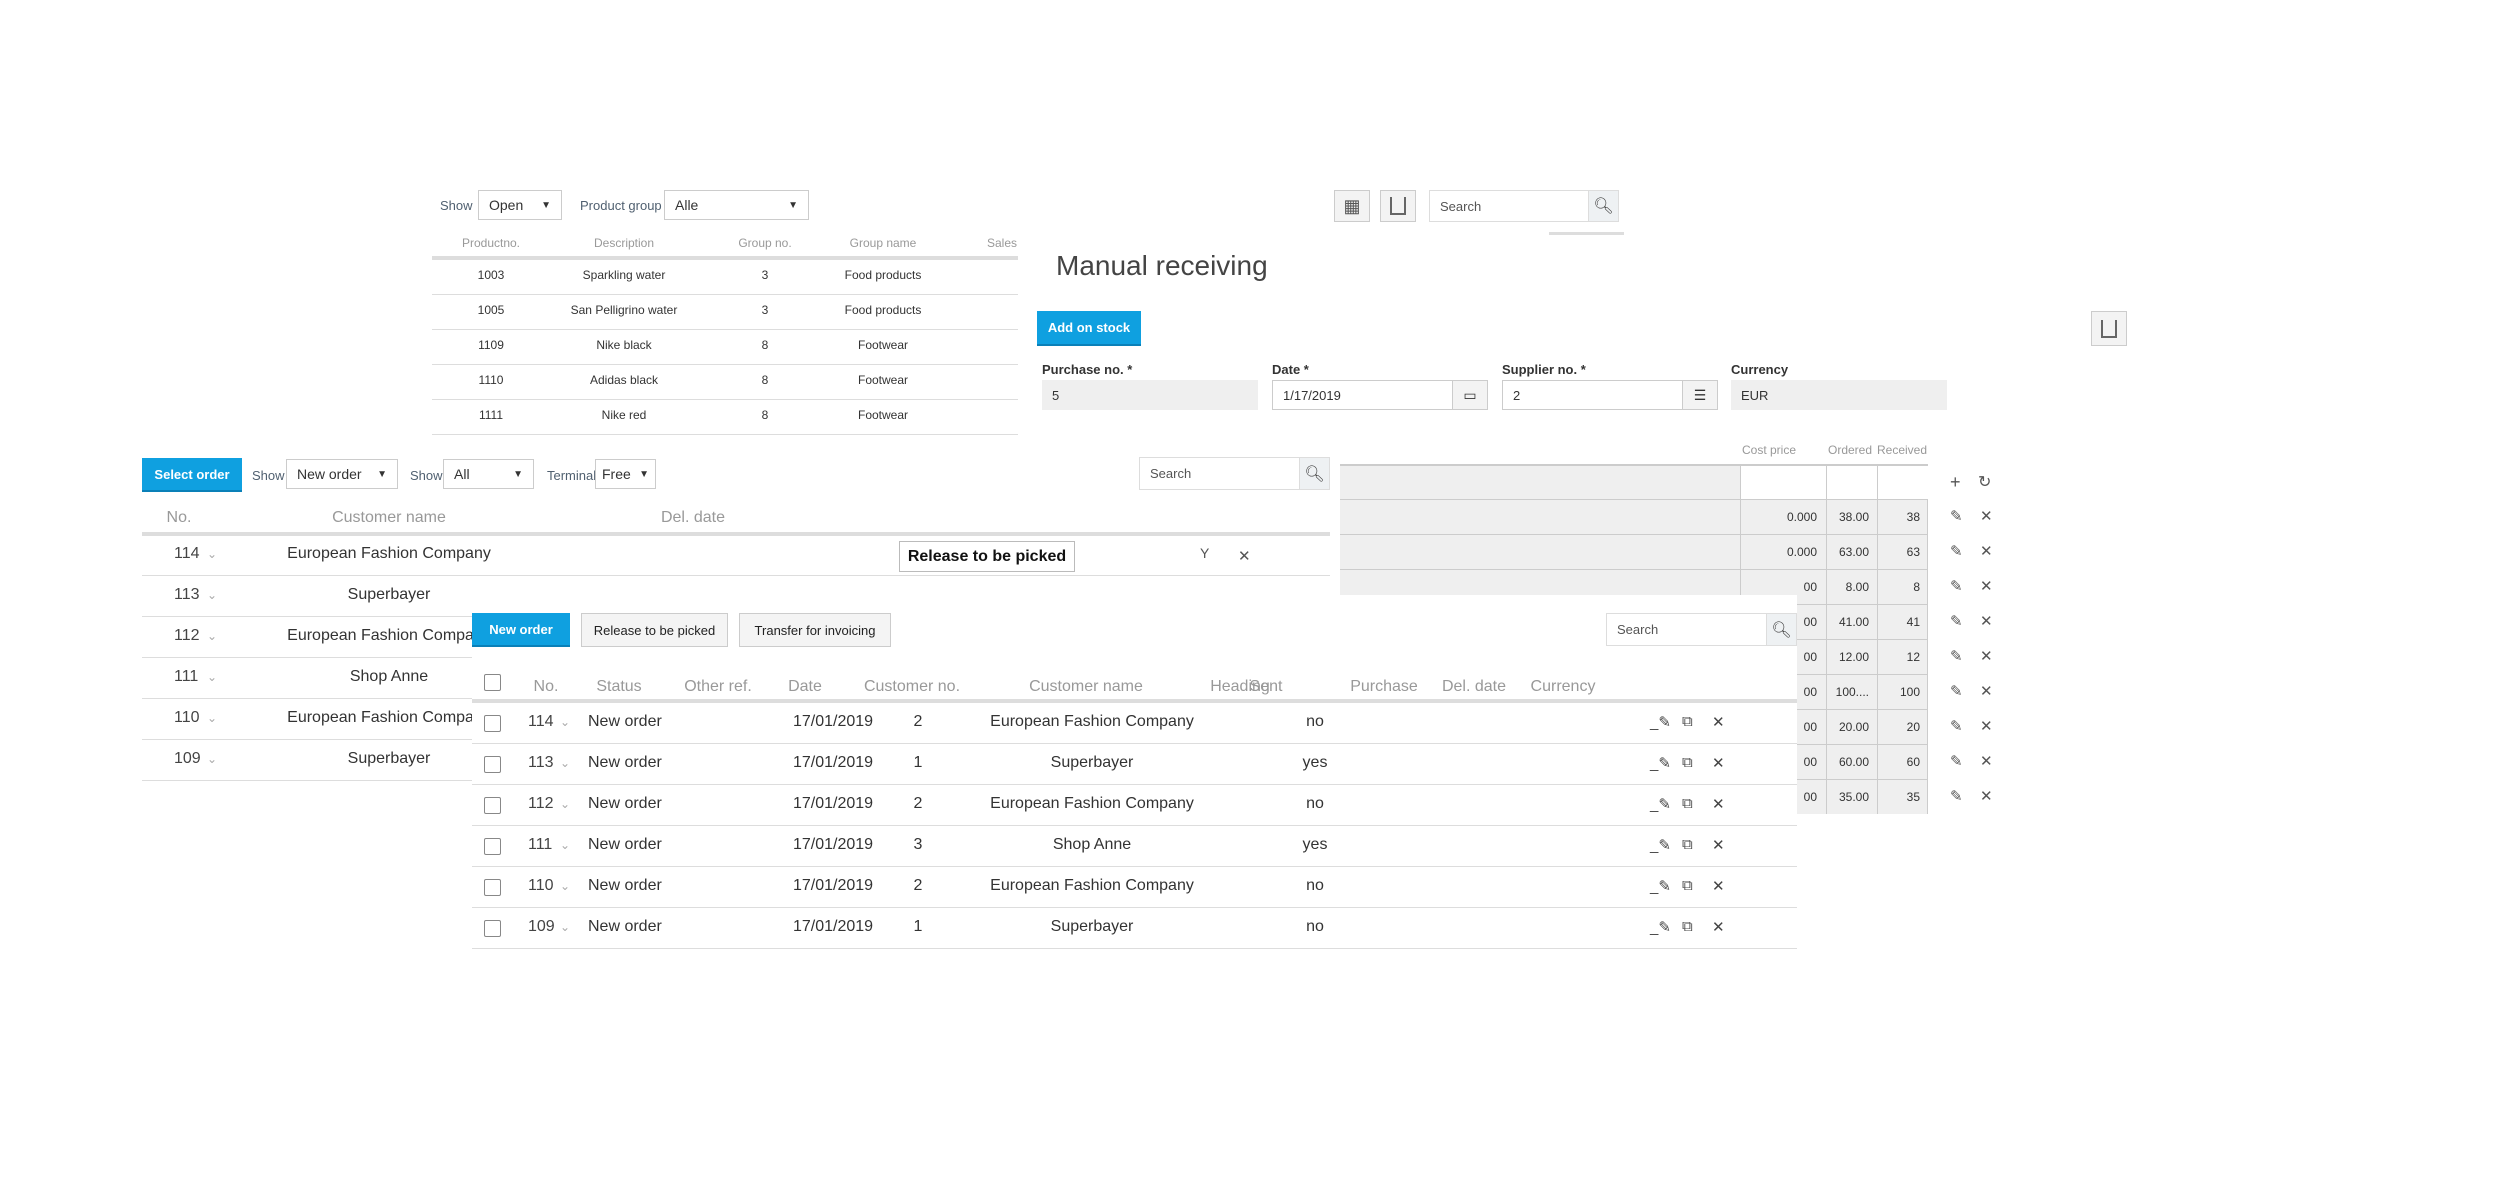 The image size is (2500, 1200). I want to click on receiving-search: Search 🔍︎, so click(1524, 206).